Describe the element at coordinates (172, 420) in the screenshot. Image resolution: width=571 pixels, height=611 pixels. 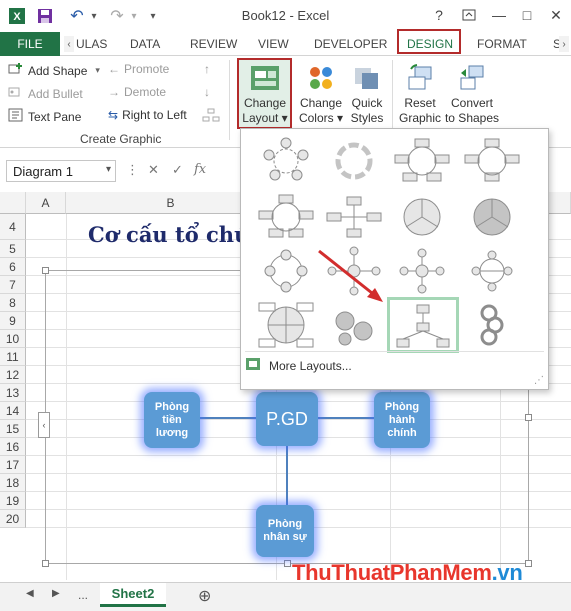
I see `smartart-node-left: Phòng tiền lương` at that location.